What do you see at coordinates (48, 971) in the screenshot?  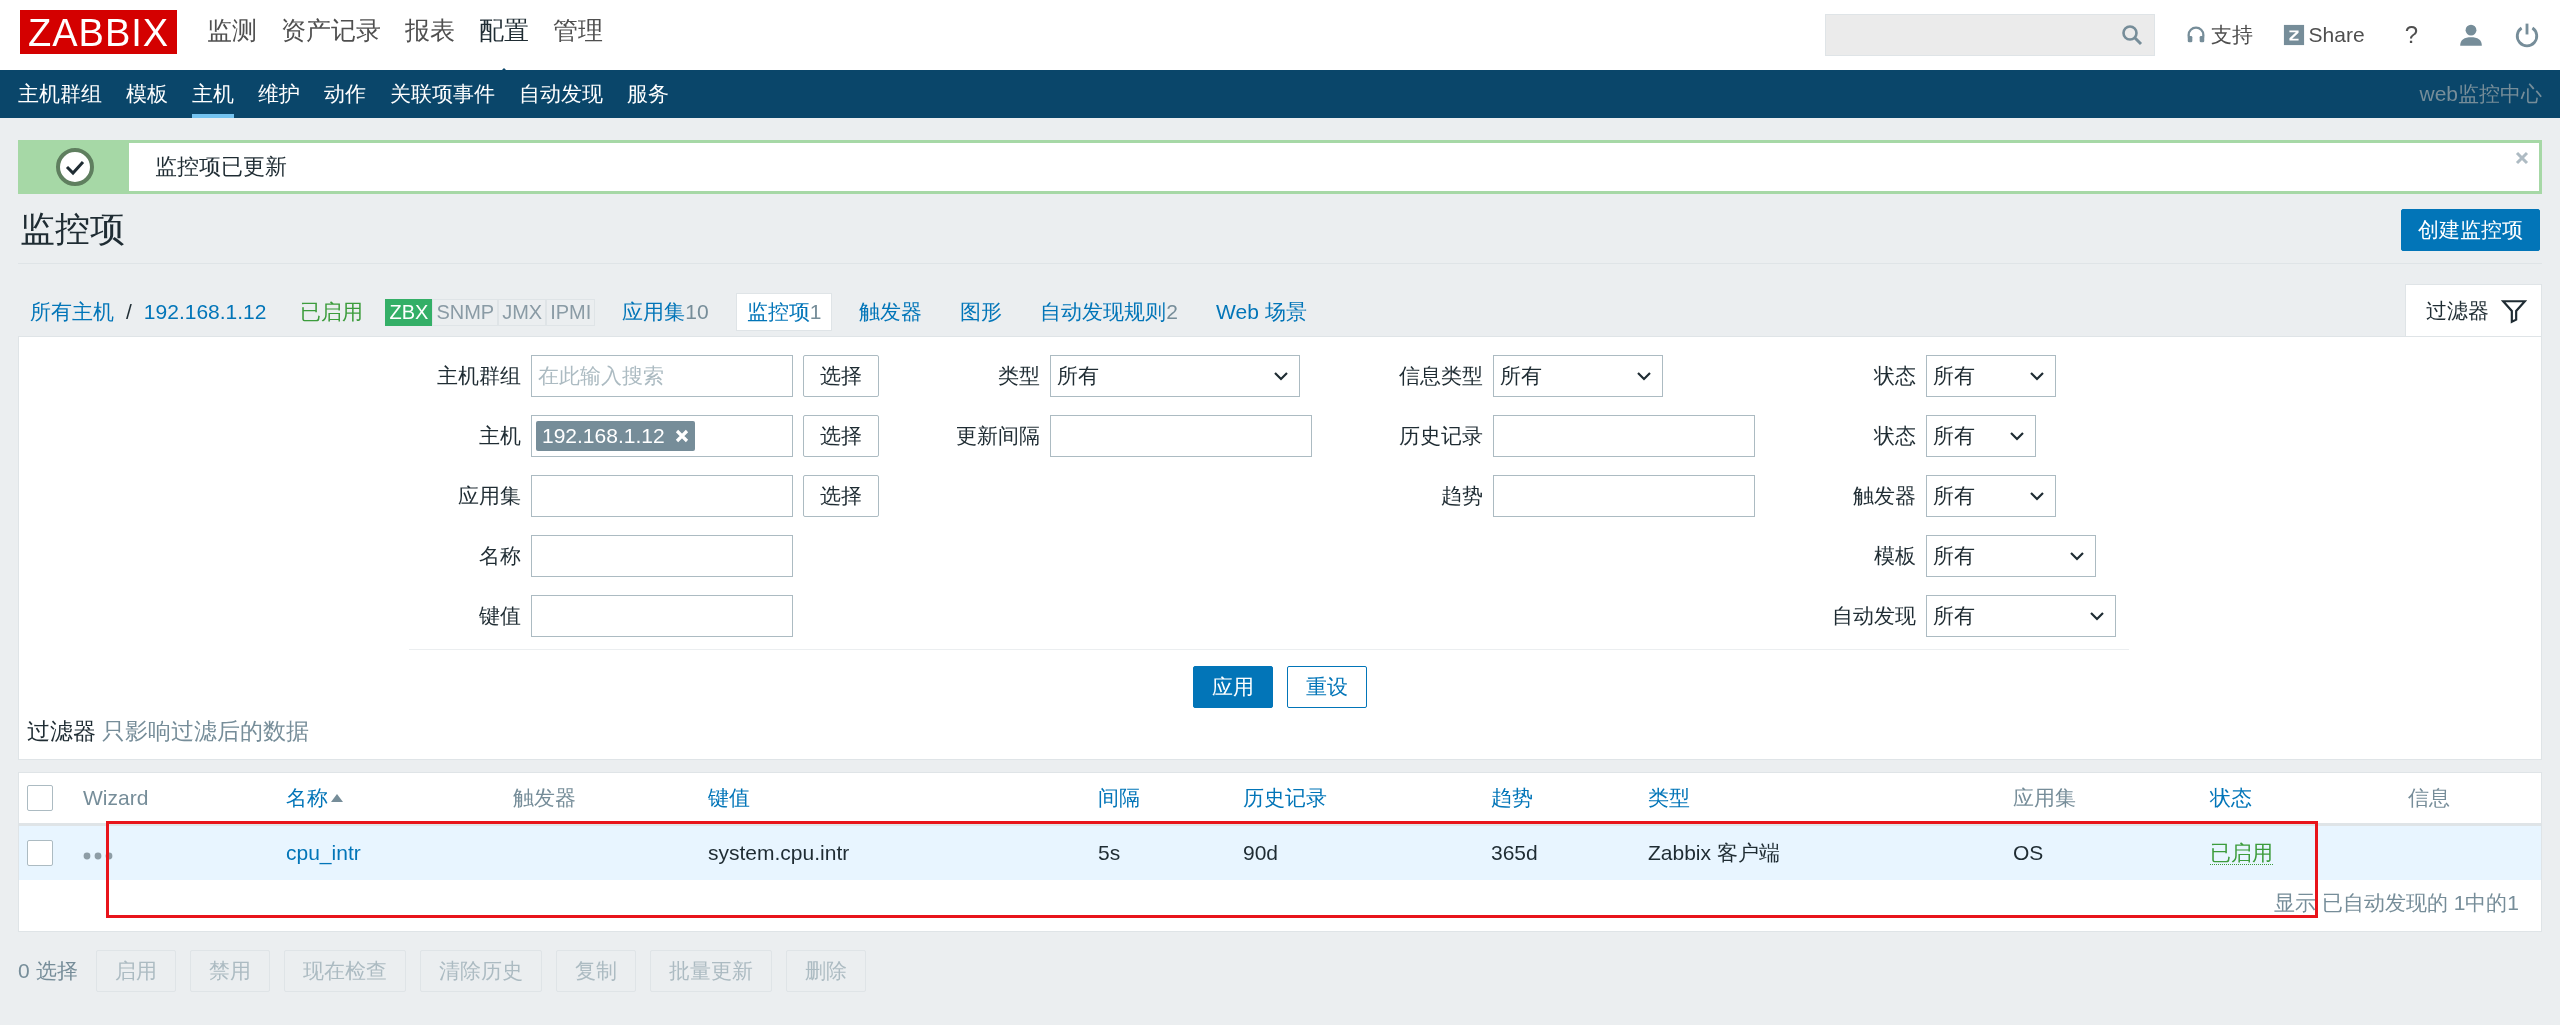 I see `selection-count: 0 选择` at bounding box center [48, 971].